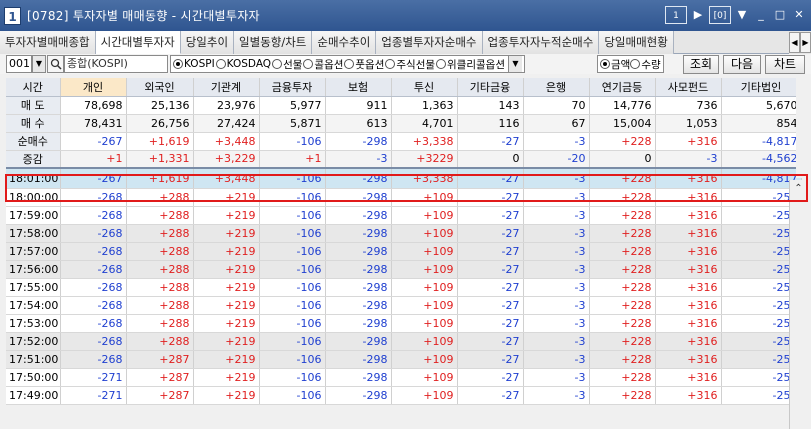 This screenshot has width=811, height=429. I want to click on search-icon, so click(55, 64).